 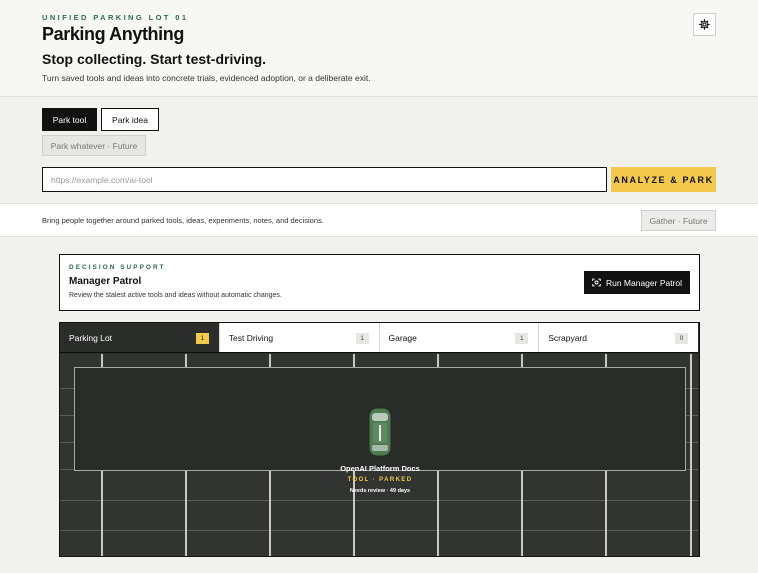 What do you see at coordinates (678, 220) in the screenshot?
I see `gather-button: Gather · Future` at bounding box center [678, 220].